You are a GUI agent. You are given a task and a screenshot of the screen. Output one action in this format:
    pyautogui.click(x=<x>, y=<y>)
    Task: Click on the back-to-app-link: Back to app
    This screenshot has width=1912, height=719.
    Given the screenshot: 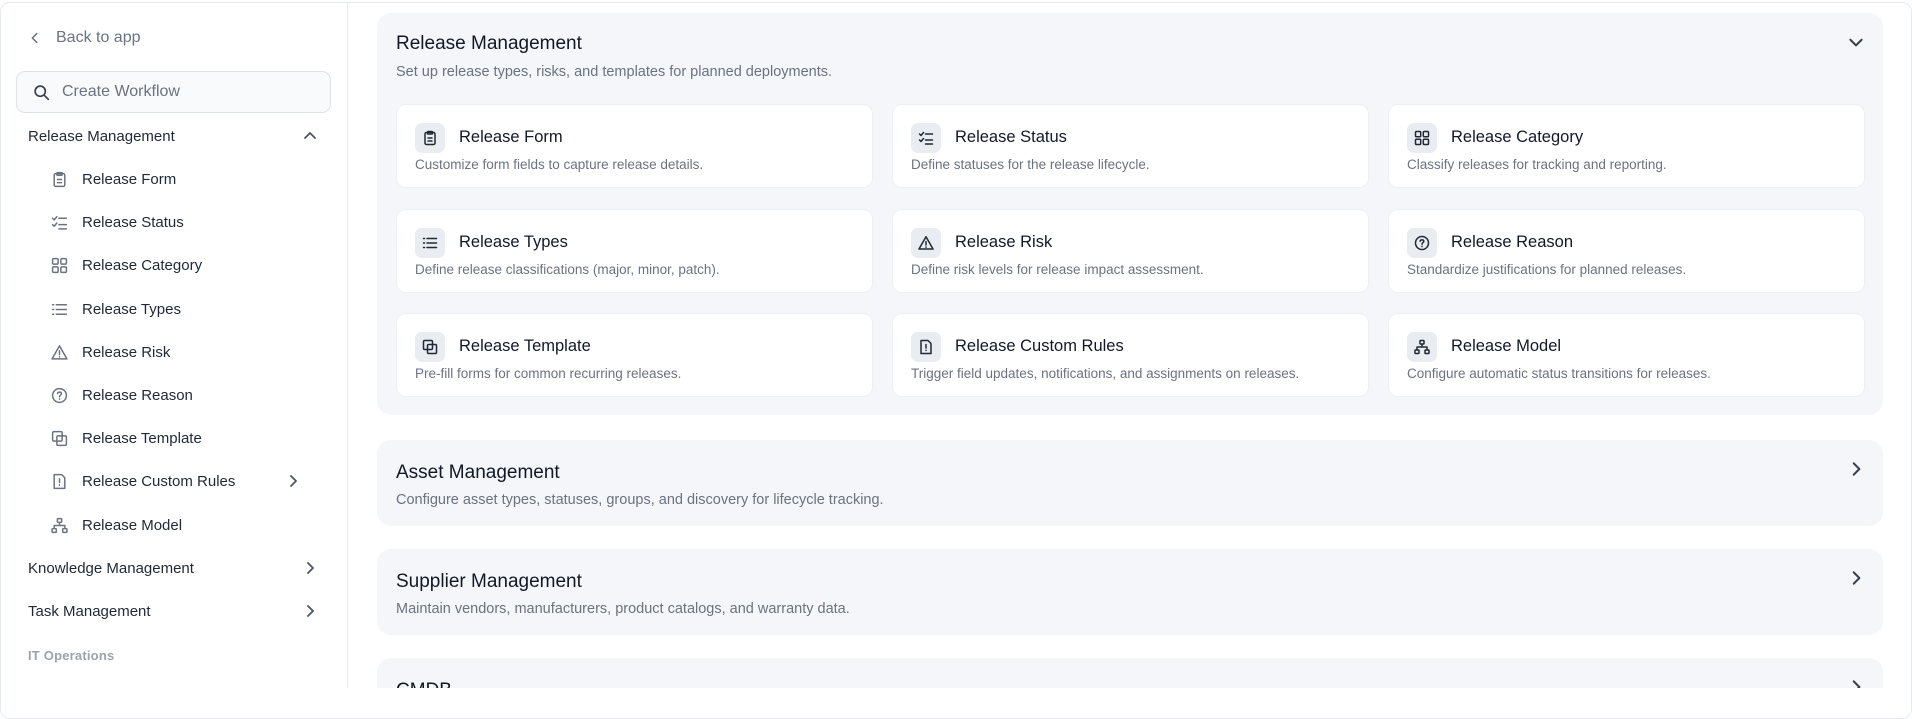 What is the action you would take?
    pyautogui.click(x=84, y=38)
    